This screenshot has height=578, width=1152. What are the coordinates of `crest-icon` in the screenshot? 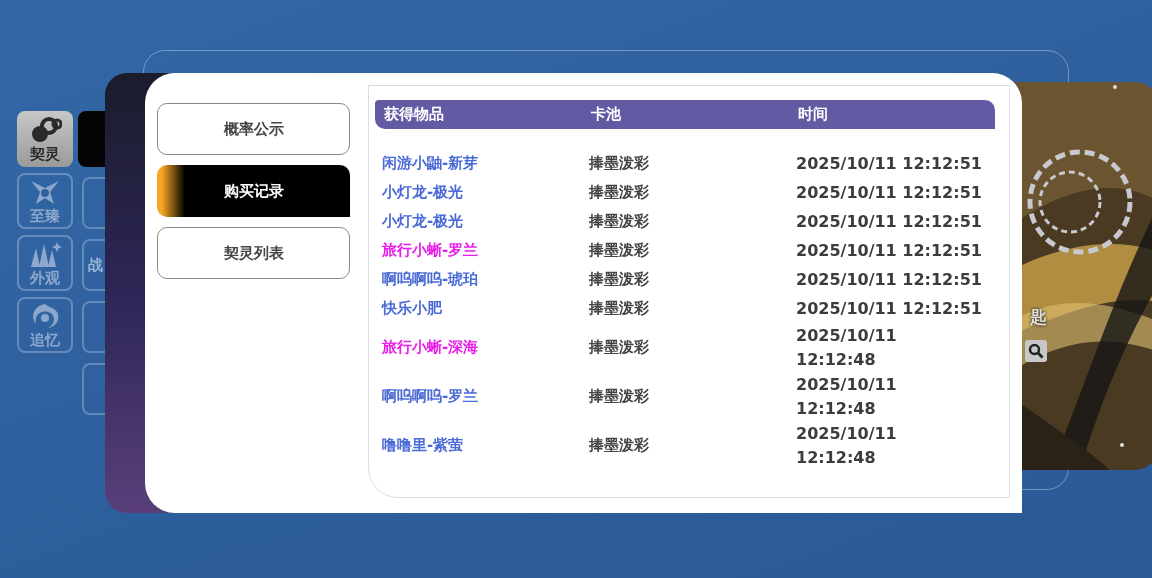 It's located at (45, 192).